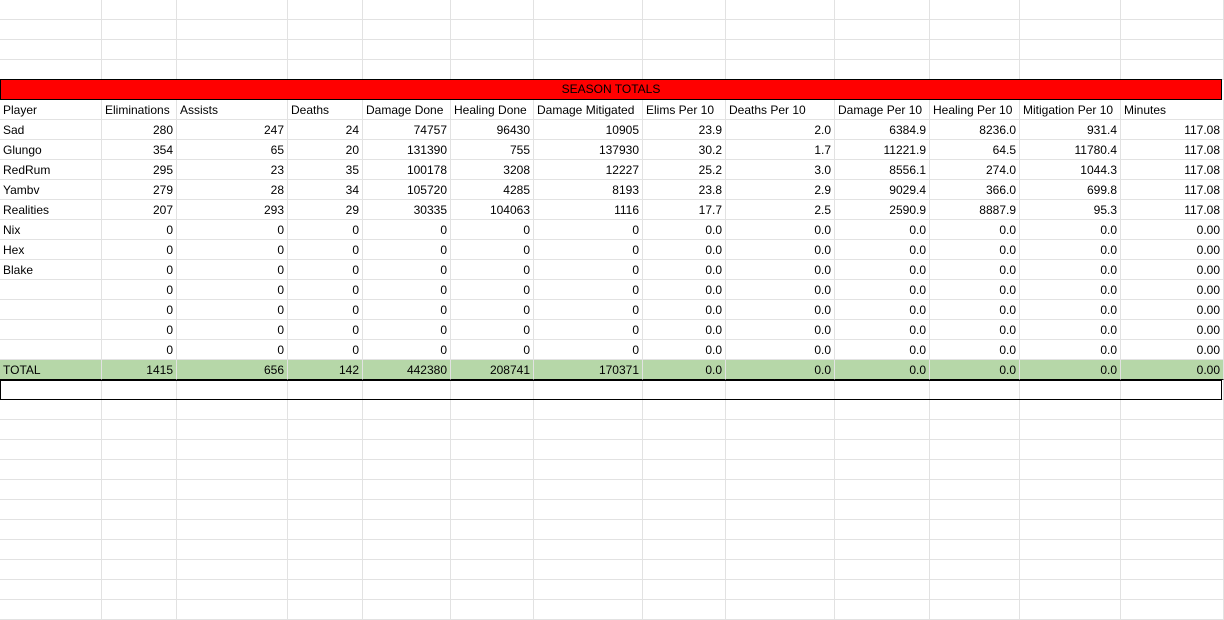  Describe the element at coordinates (139, 210) in the screenshot. I see `stat-cell: 207` at that location.